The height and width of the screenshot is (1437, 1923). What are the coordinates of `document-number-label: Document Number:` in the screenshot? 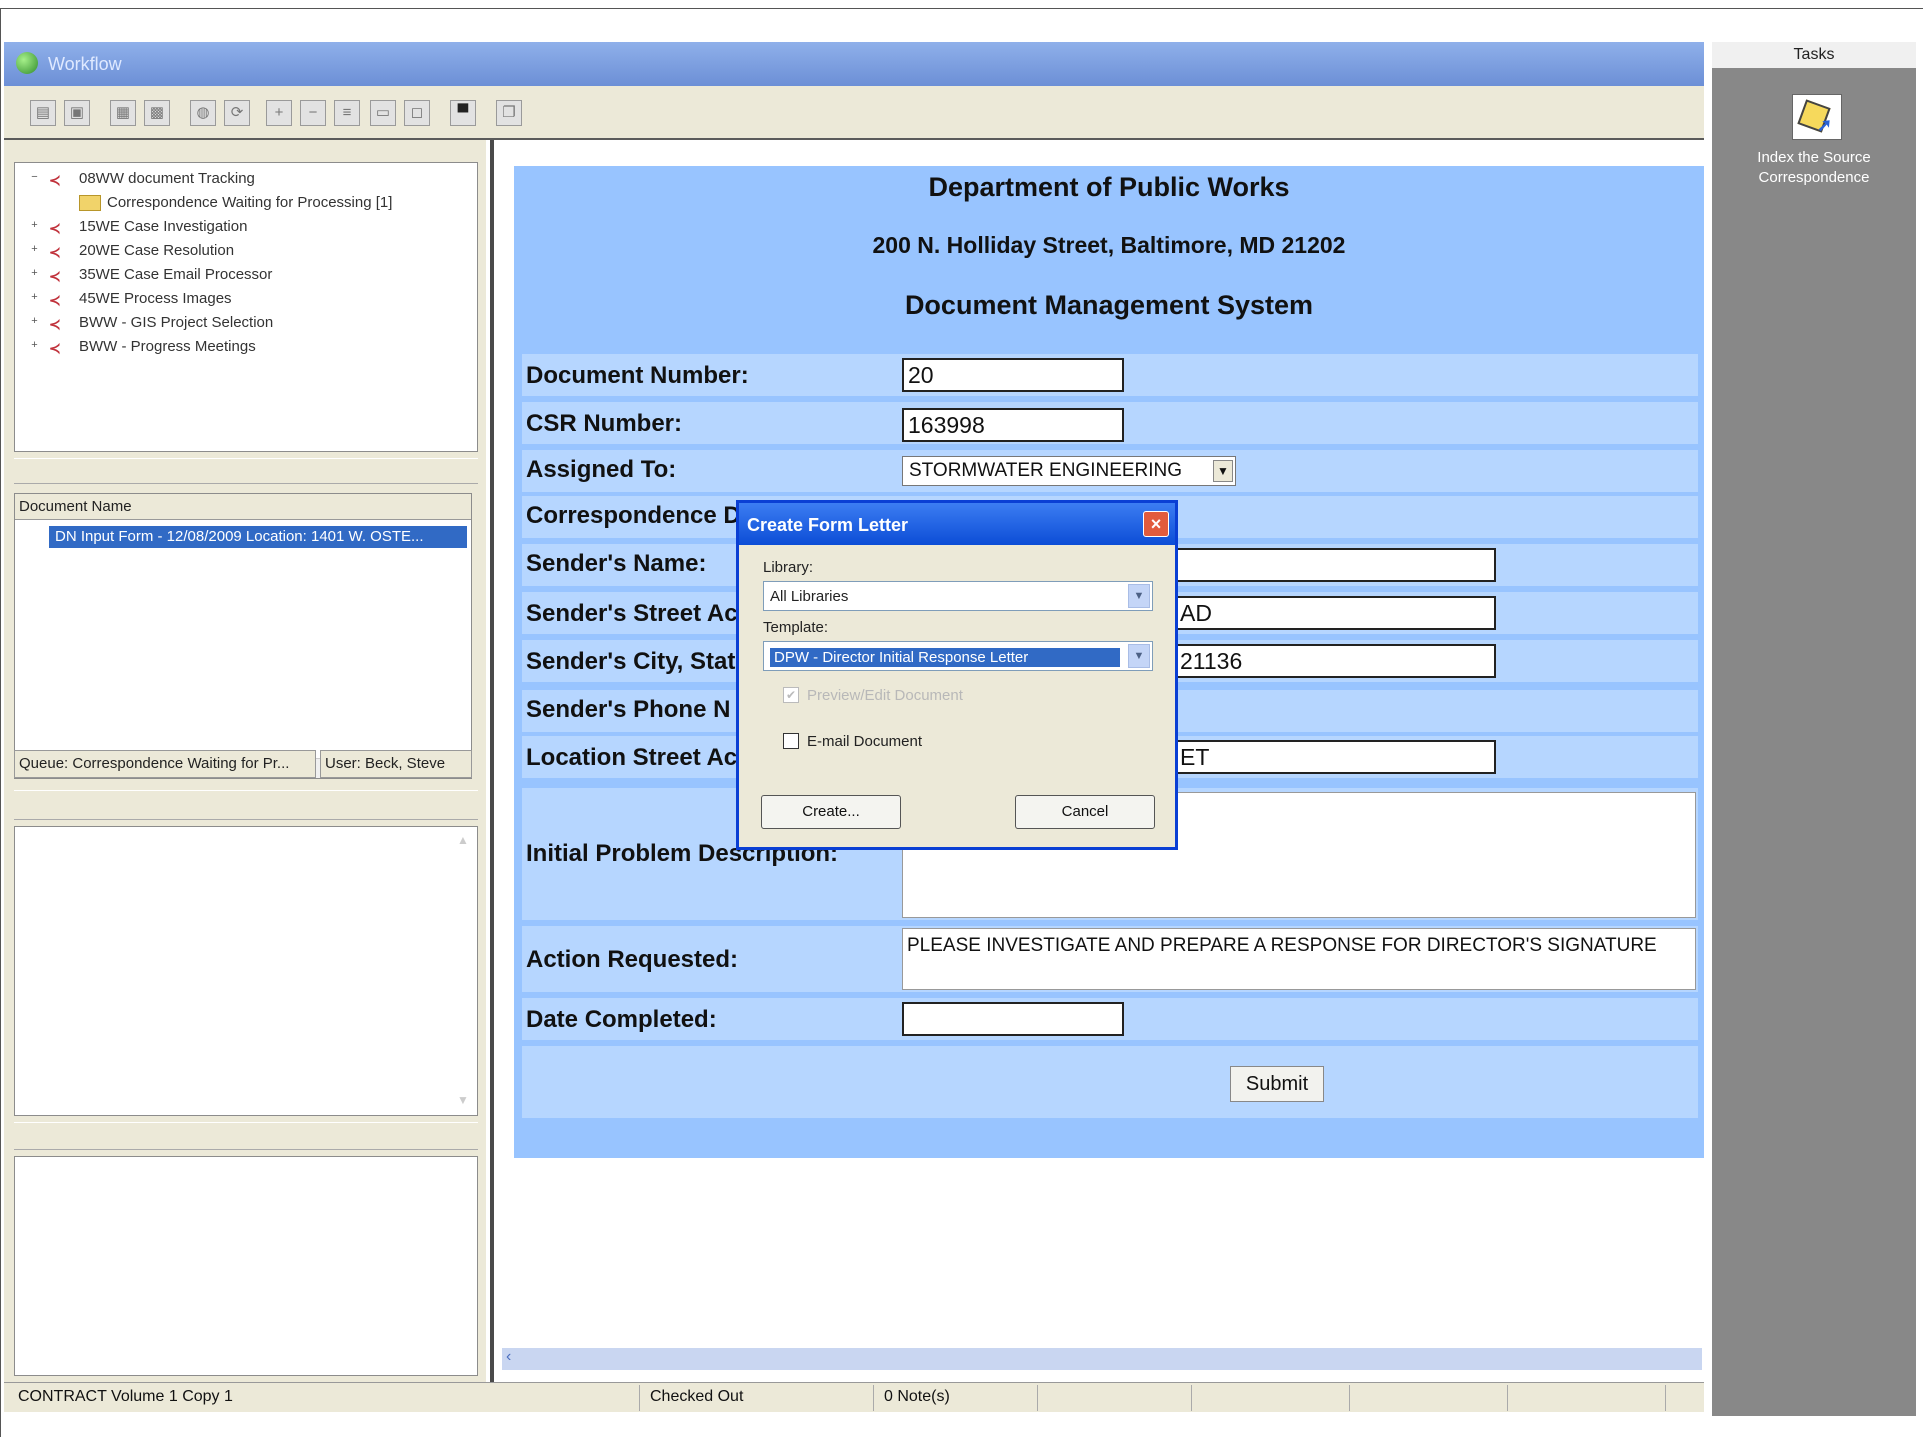 It's located at (637, 375).